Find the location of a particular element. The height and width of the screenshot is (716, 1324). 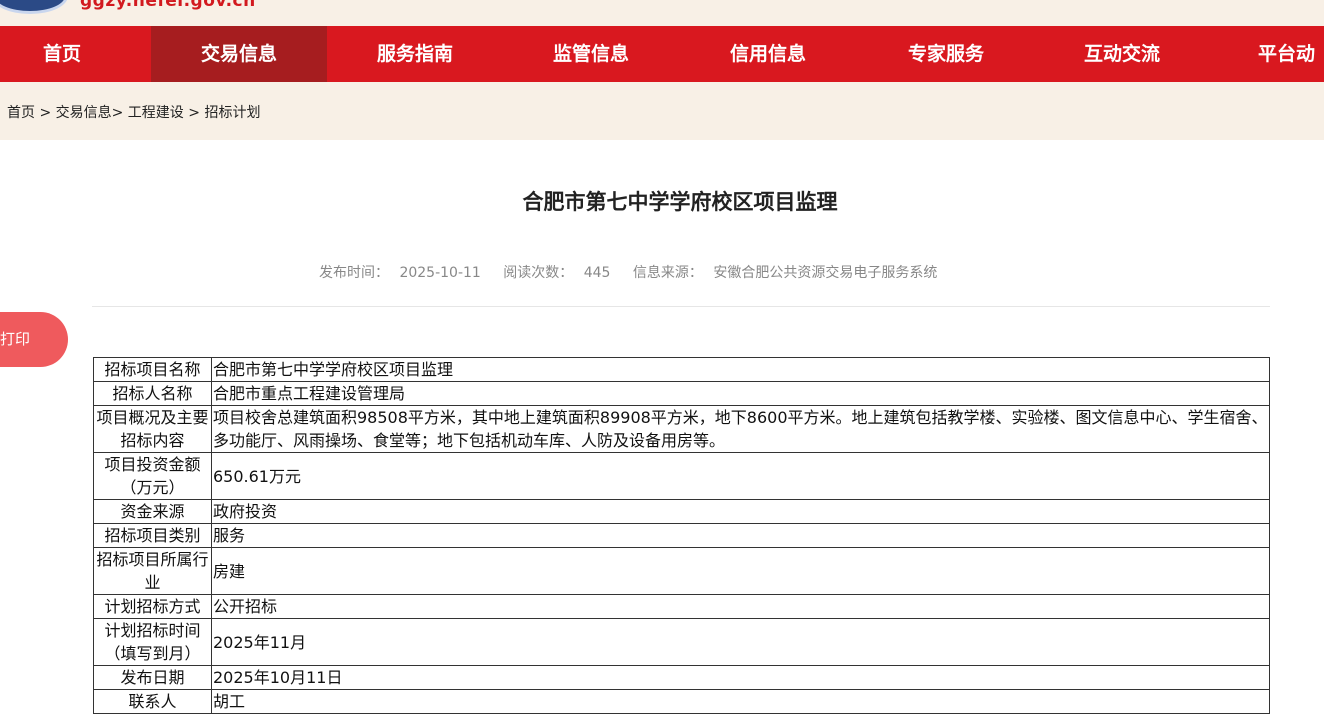

row-label: 招标项目名称 is located at coordinates (152, 369).